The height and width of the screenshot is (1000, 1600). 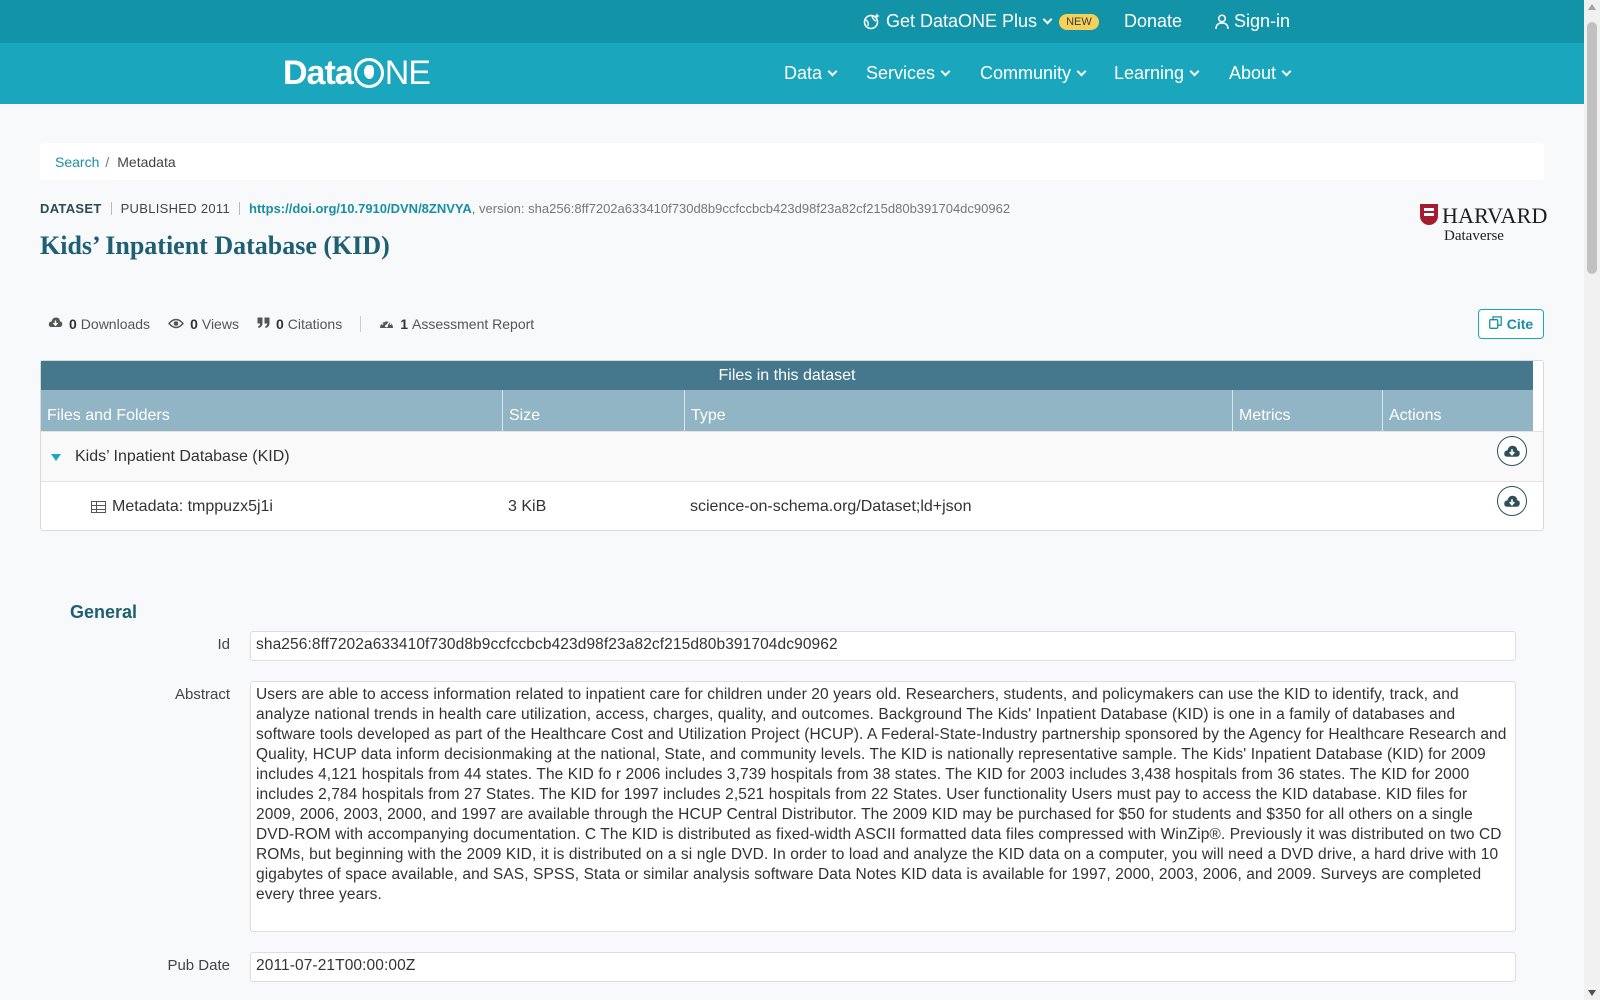 I want to click on column-header-actions: Actions, so click(x=1457, y=410).